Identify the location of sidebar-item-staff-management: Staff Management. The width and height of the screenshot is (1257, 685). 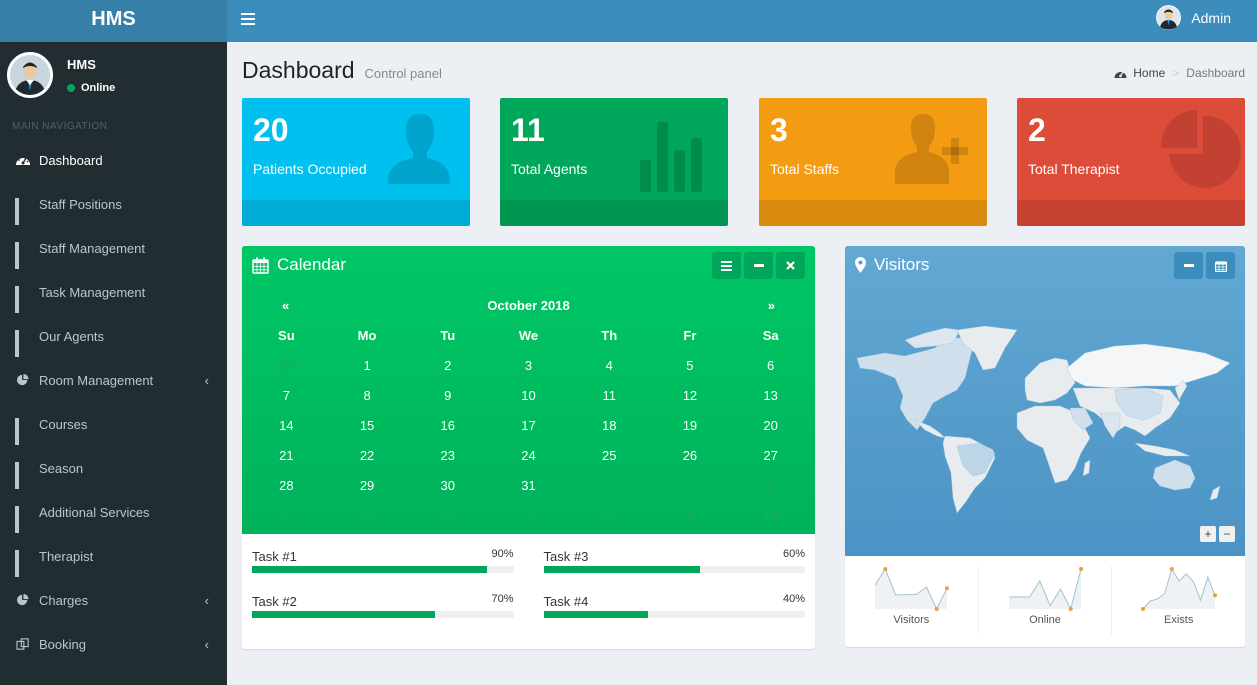
(113, 248).